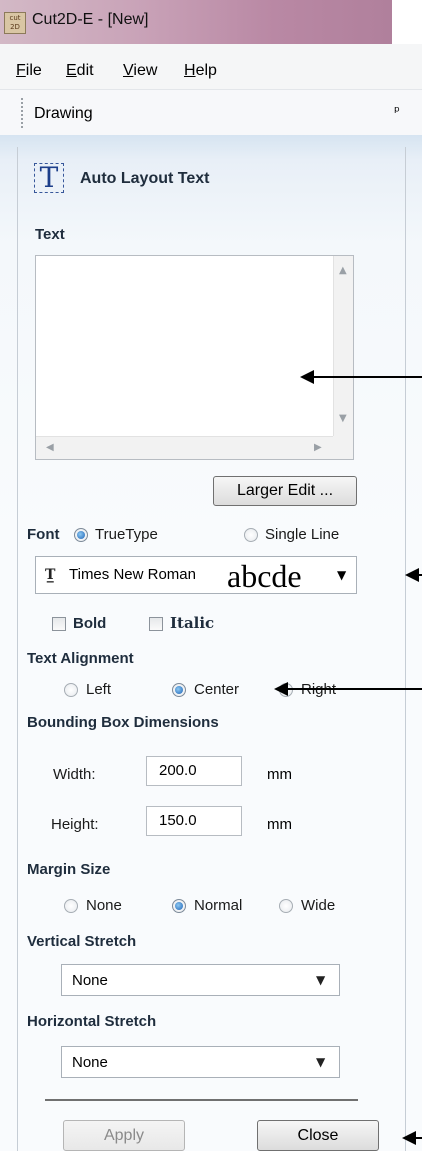 The width and height of the screenshot is (422, 1151). I want to click on margin-normal-radio, so click(179, 906).